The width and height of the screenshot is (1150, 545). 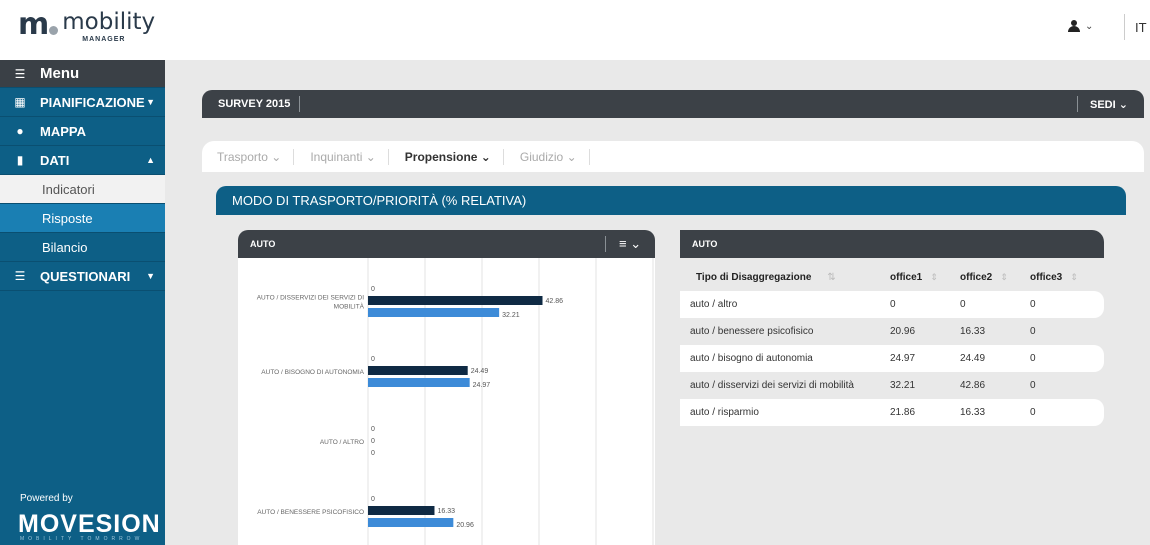 I want to click on user-menu: ⌄, so click(x=1080, y=26).